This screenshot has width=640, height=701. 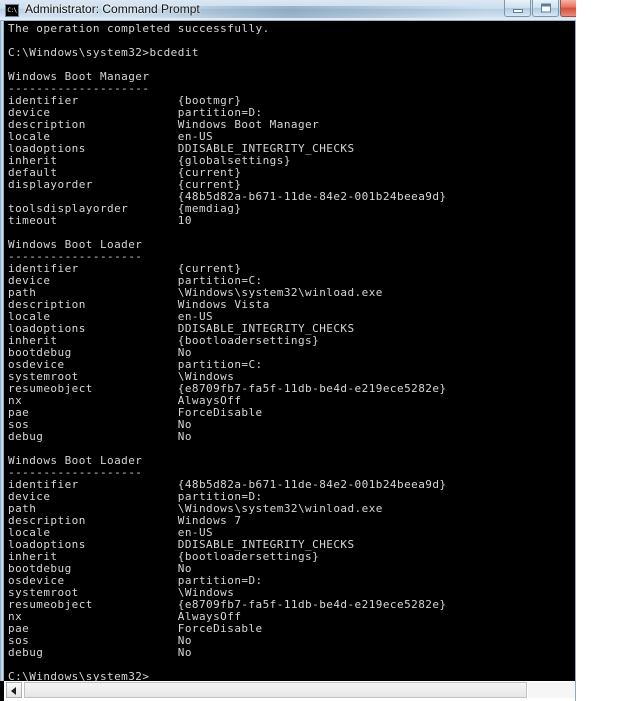 I want to click on scroll-left-arrow, so click(x=14, y=690).